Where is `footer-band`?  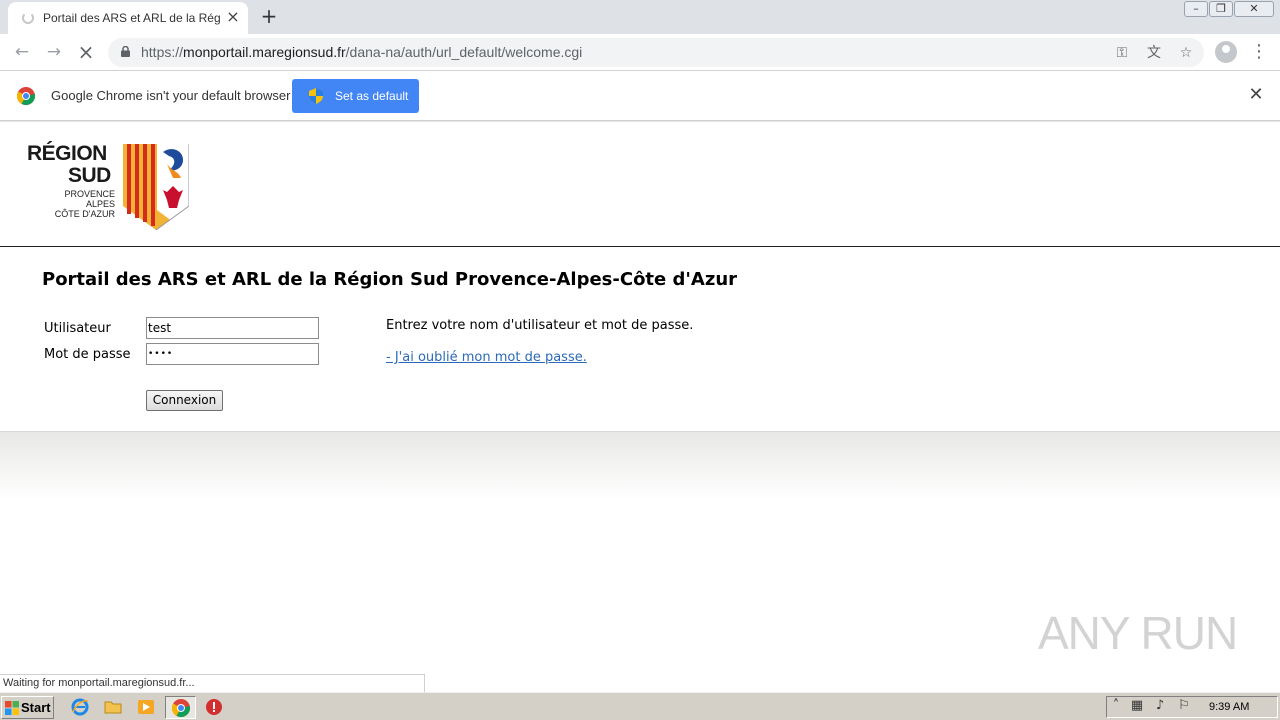 footer-band is located at coordinates (640, 466).